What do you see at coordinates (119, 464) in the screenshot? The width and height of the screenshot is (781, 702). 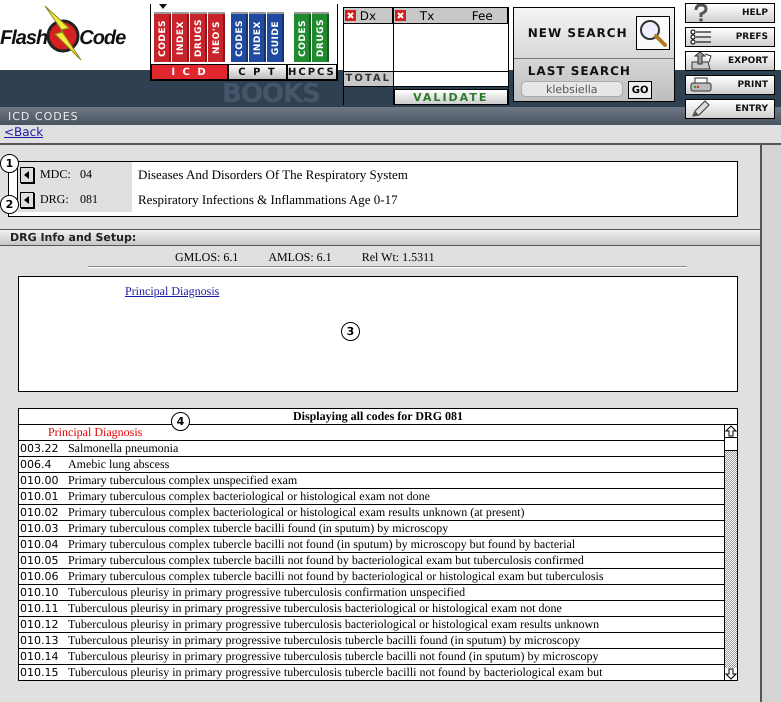 I see `table-cell: Amebic lung abscess` at bounding box center [119, 464].